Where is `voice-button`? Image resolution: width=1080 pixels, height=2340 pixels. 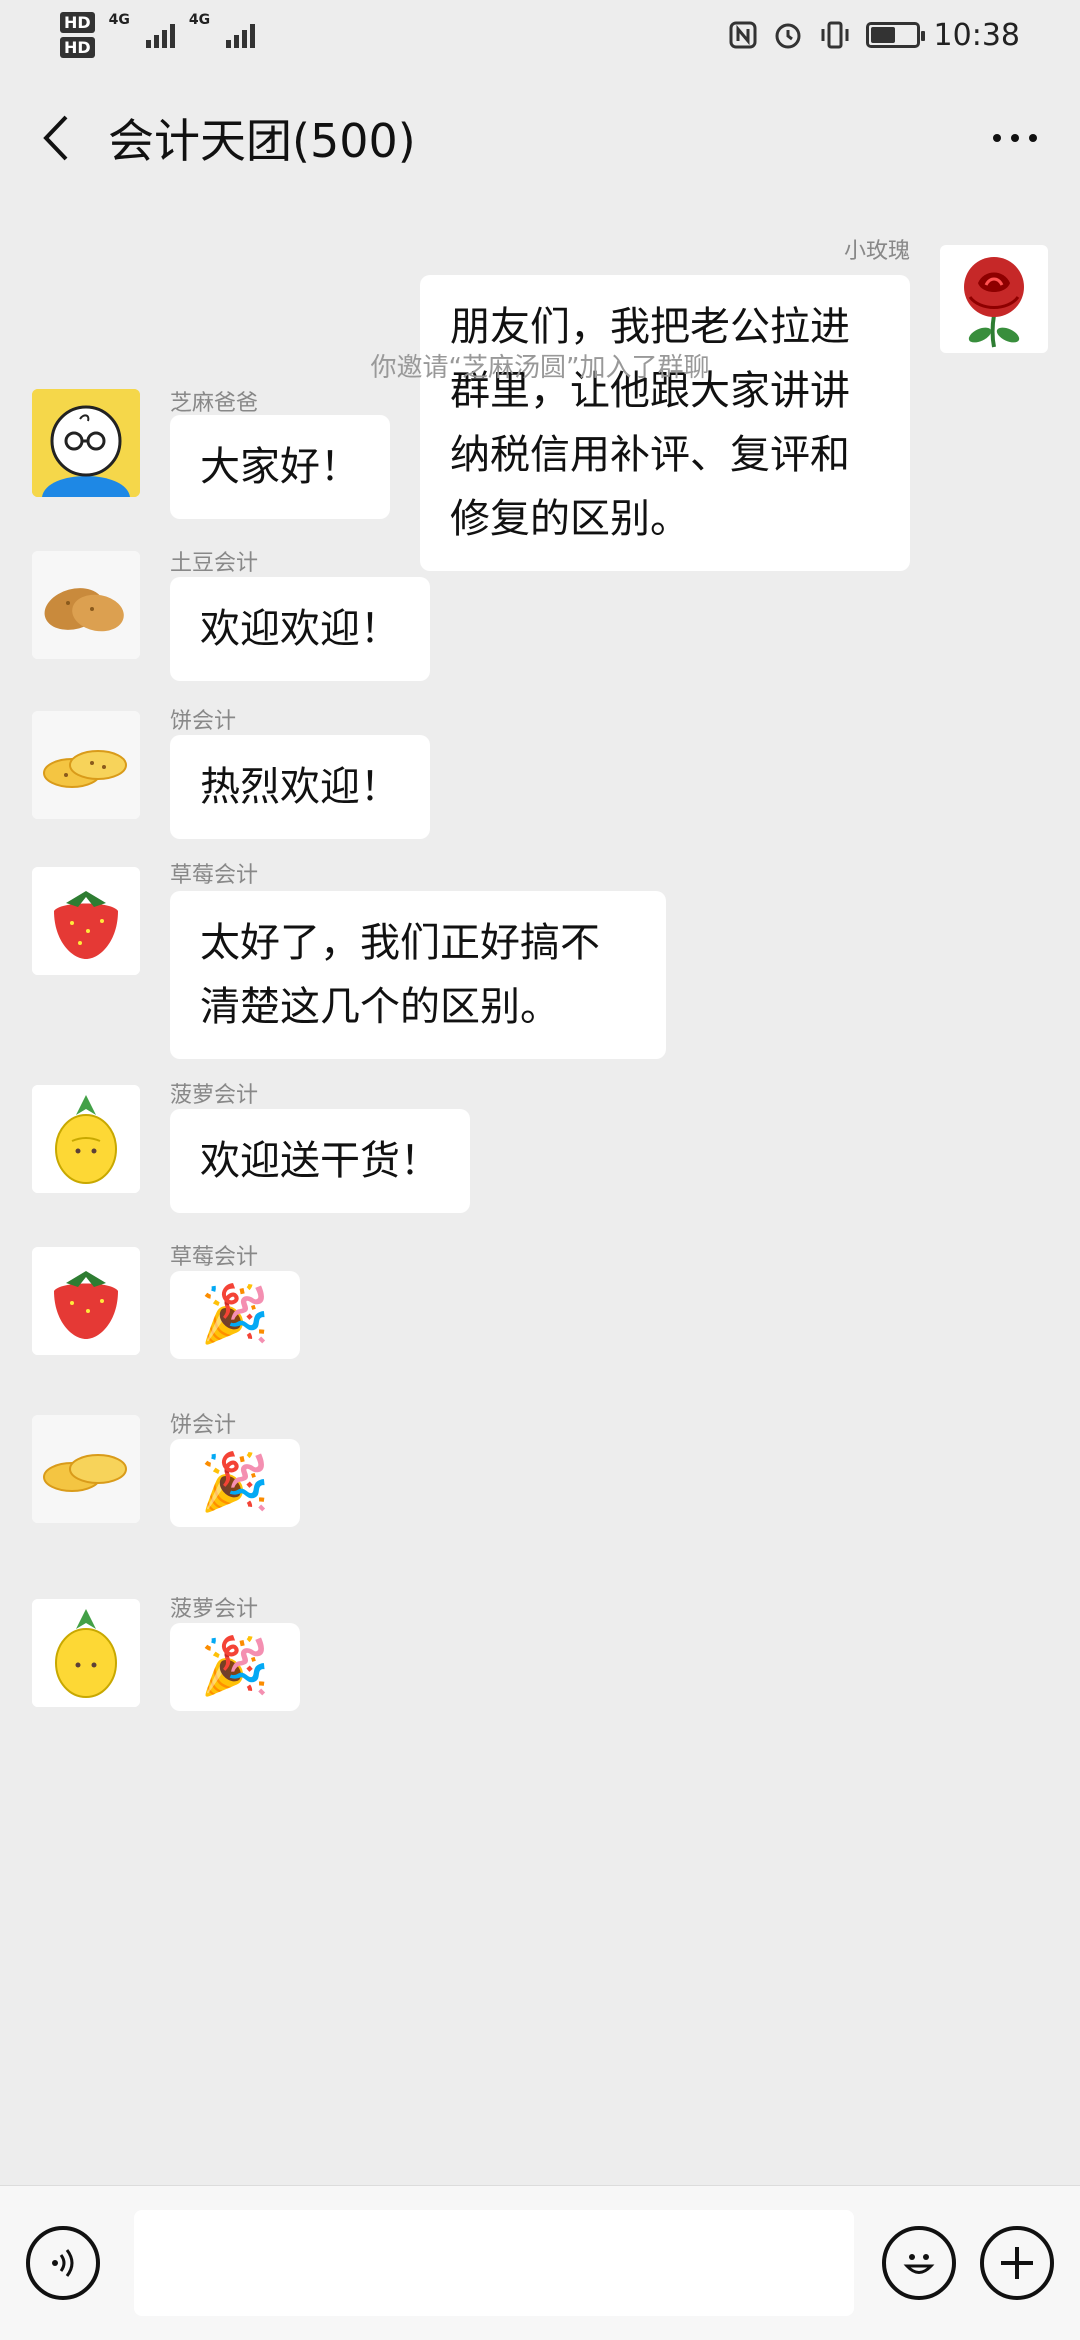 voice-button is located at coordinates (63, 2263).